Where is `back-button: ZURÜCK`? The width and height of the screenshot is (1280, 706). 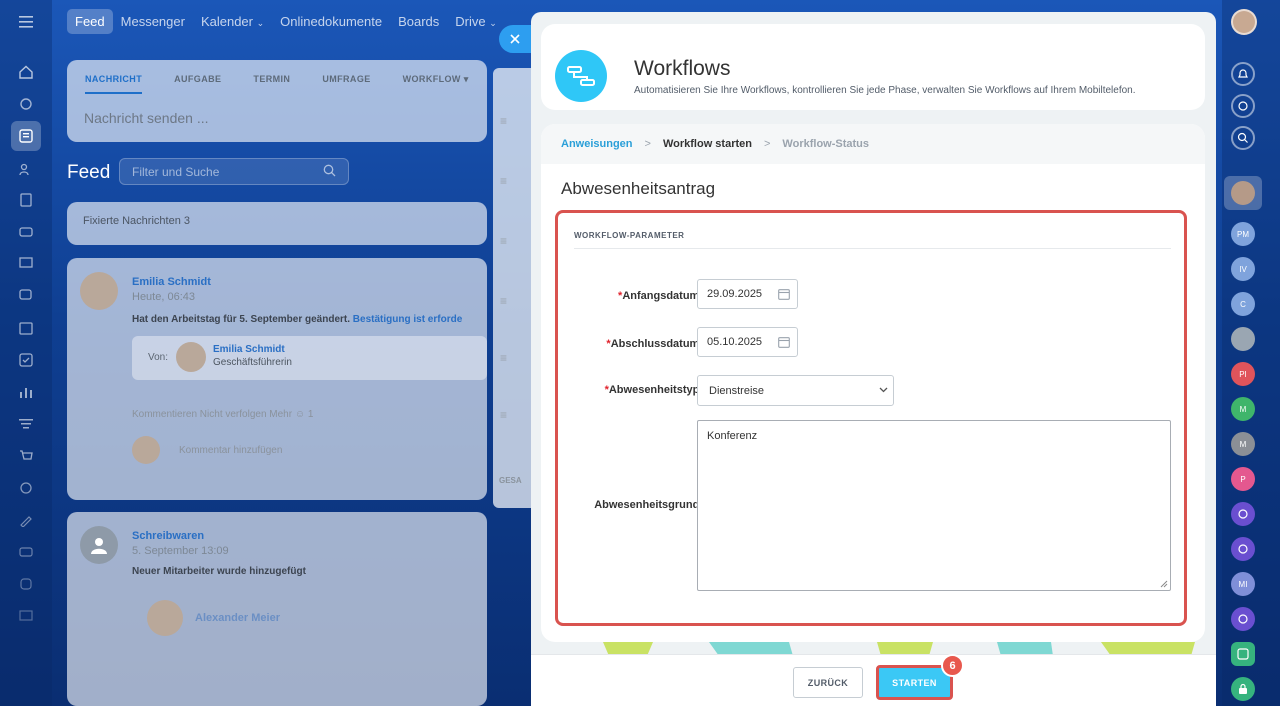
back-button: ZURÜCK is located at coordinates (828, 682).